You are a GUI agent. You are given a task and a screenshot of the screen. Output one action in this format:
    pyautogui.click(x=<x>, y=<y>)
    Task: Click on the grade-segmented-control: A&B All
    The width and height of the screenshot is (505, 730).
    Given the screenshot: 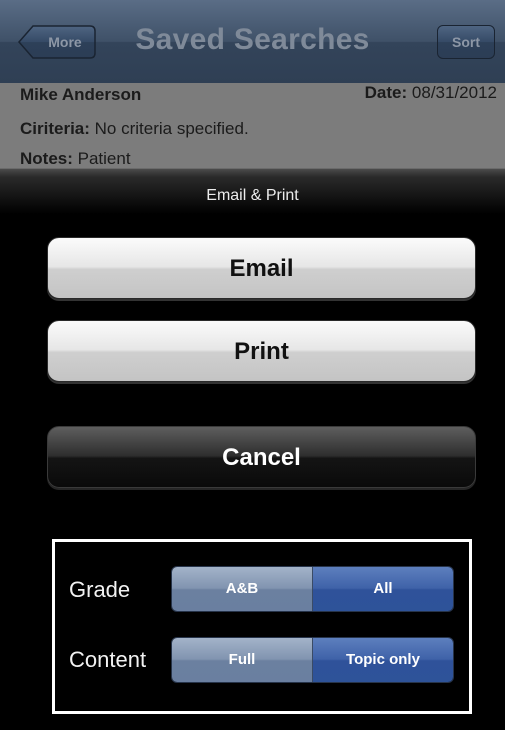 What is the action you would take?
    pyautogui.click(x=312, y=589)
    